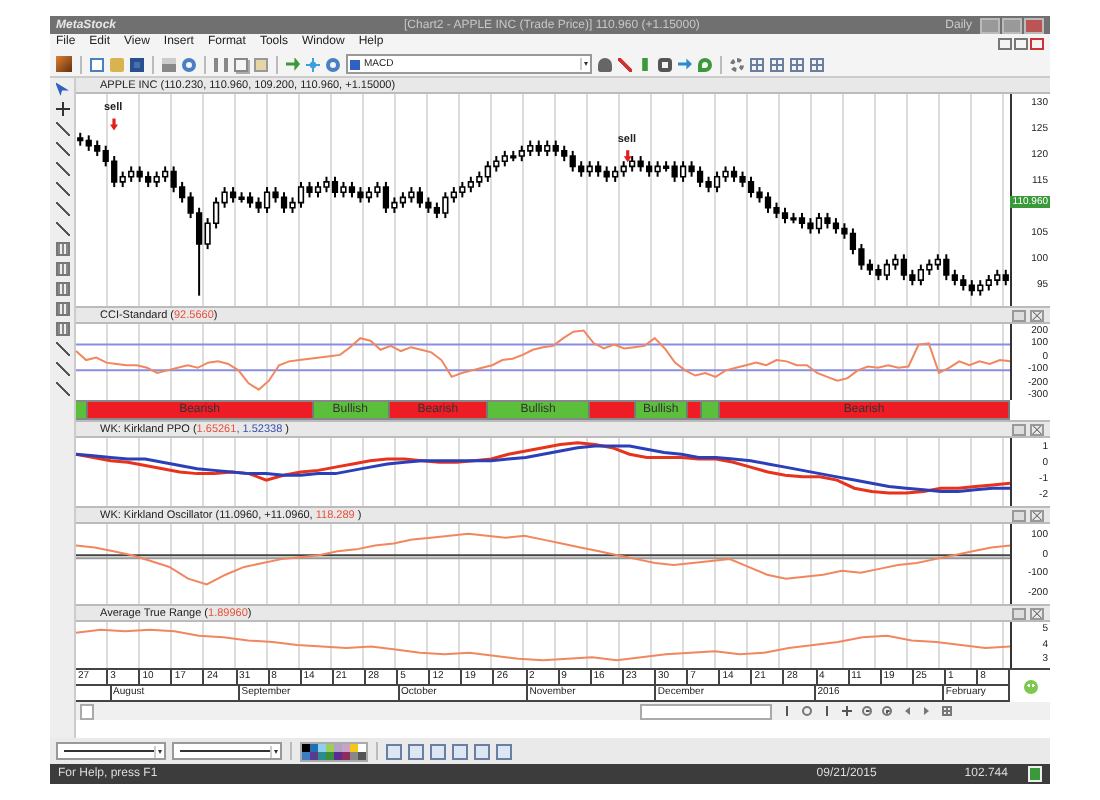 The image size is (1100, 800). I want to click on line-style-dropdown, so click(111, 751).